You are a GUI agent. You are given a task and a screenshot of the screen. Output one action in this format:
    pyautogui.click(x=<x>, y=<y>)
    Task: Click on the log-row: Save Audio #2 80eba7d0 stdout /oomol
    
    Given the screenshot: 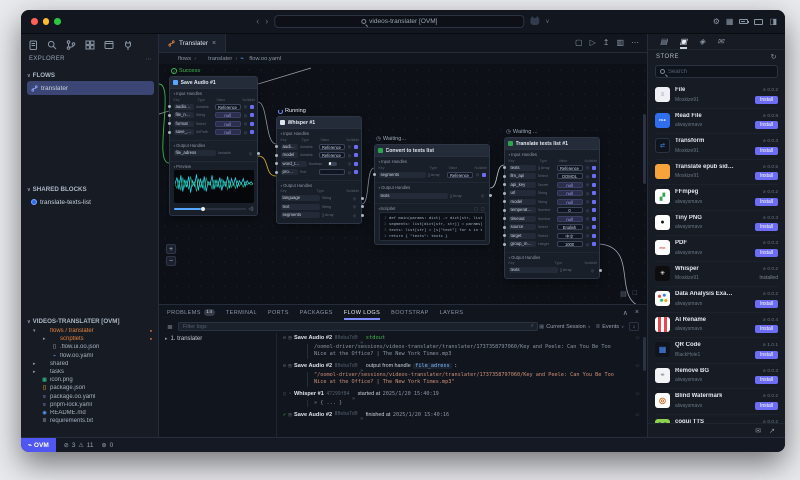 What is the action you would take?
    pyautogui.click(x=461, y=347)
    